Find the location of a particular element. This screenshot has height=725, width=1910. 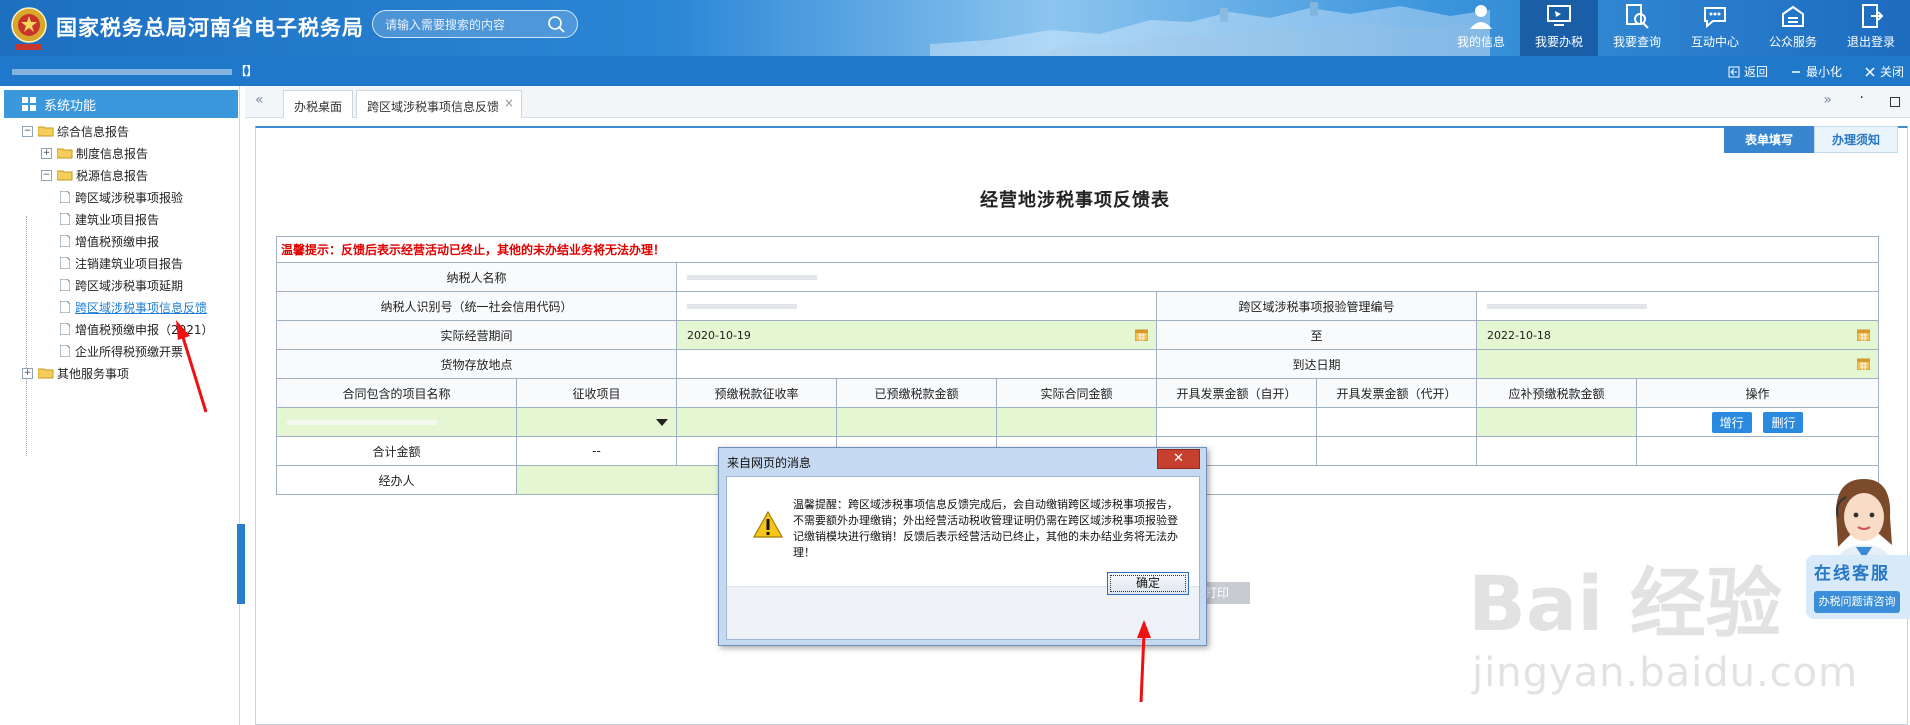

online-service-button: 办税问题请咨询 is located at coordinates (1857, 602).